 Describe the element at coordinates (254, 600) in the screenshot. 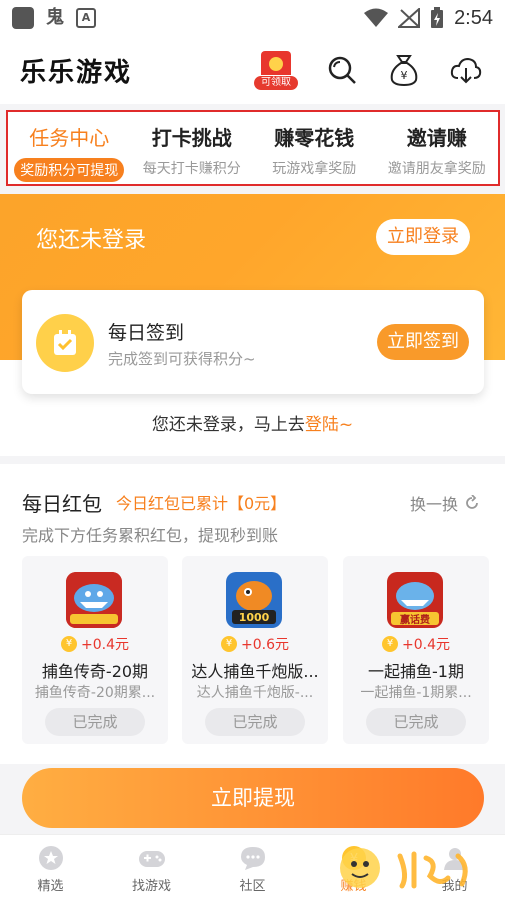

I see `game-thumbnail: 1000` at that location.